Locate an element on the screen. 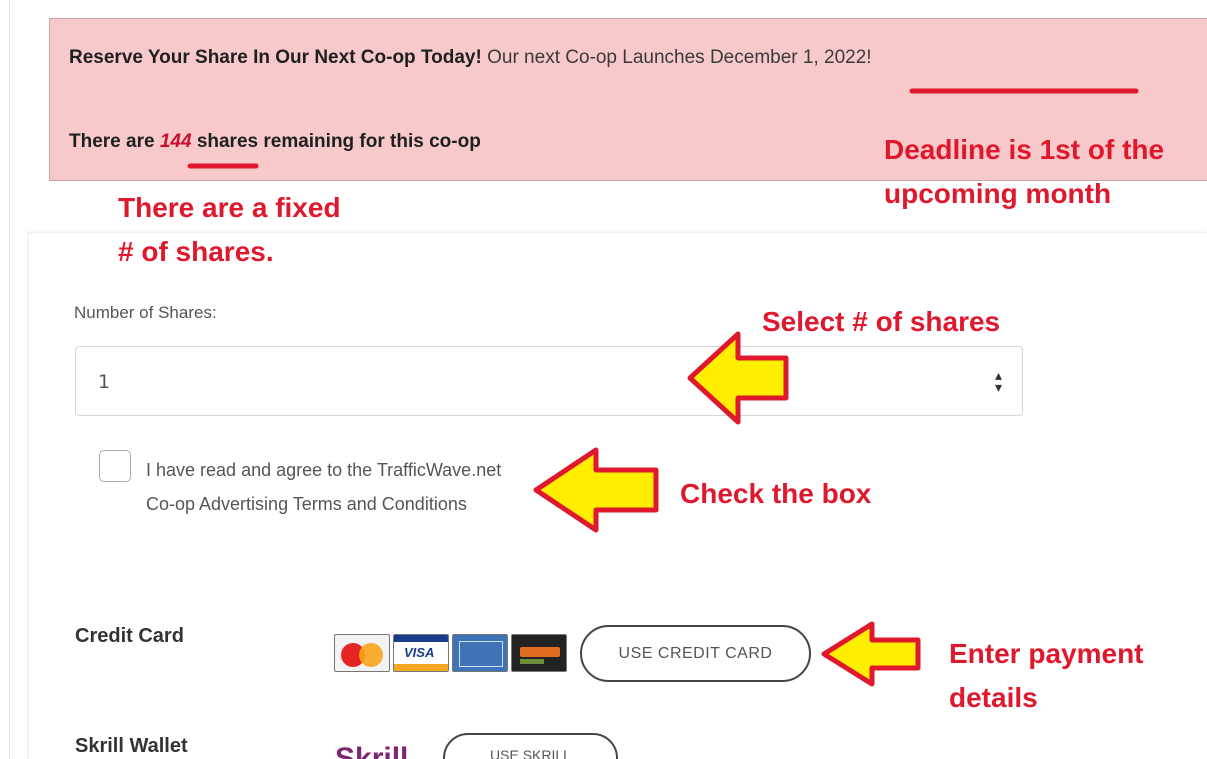 This screenshot has height=759, width=1207. arrow-select-icon is located at coordinates (738, 378).